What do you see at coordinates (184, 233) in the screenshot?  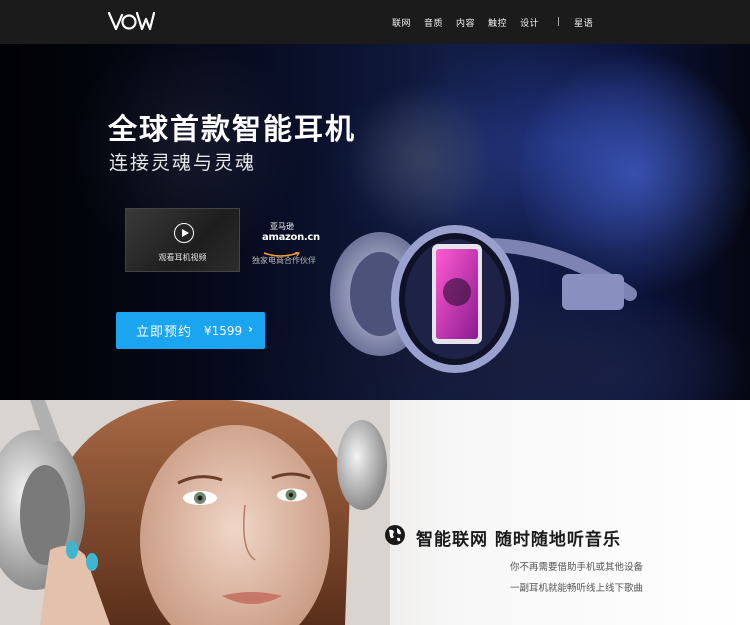 I see `play-icon` at bounding box center [184, 233].